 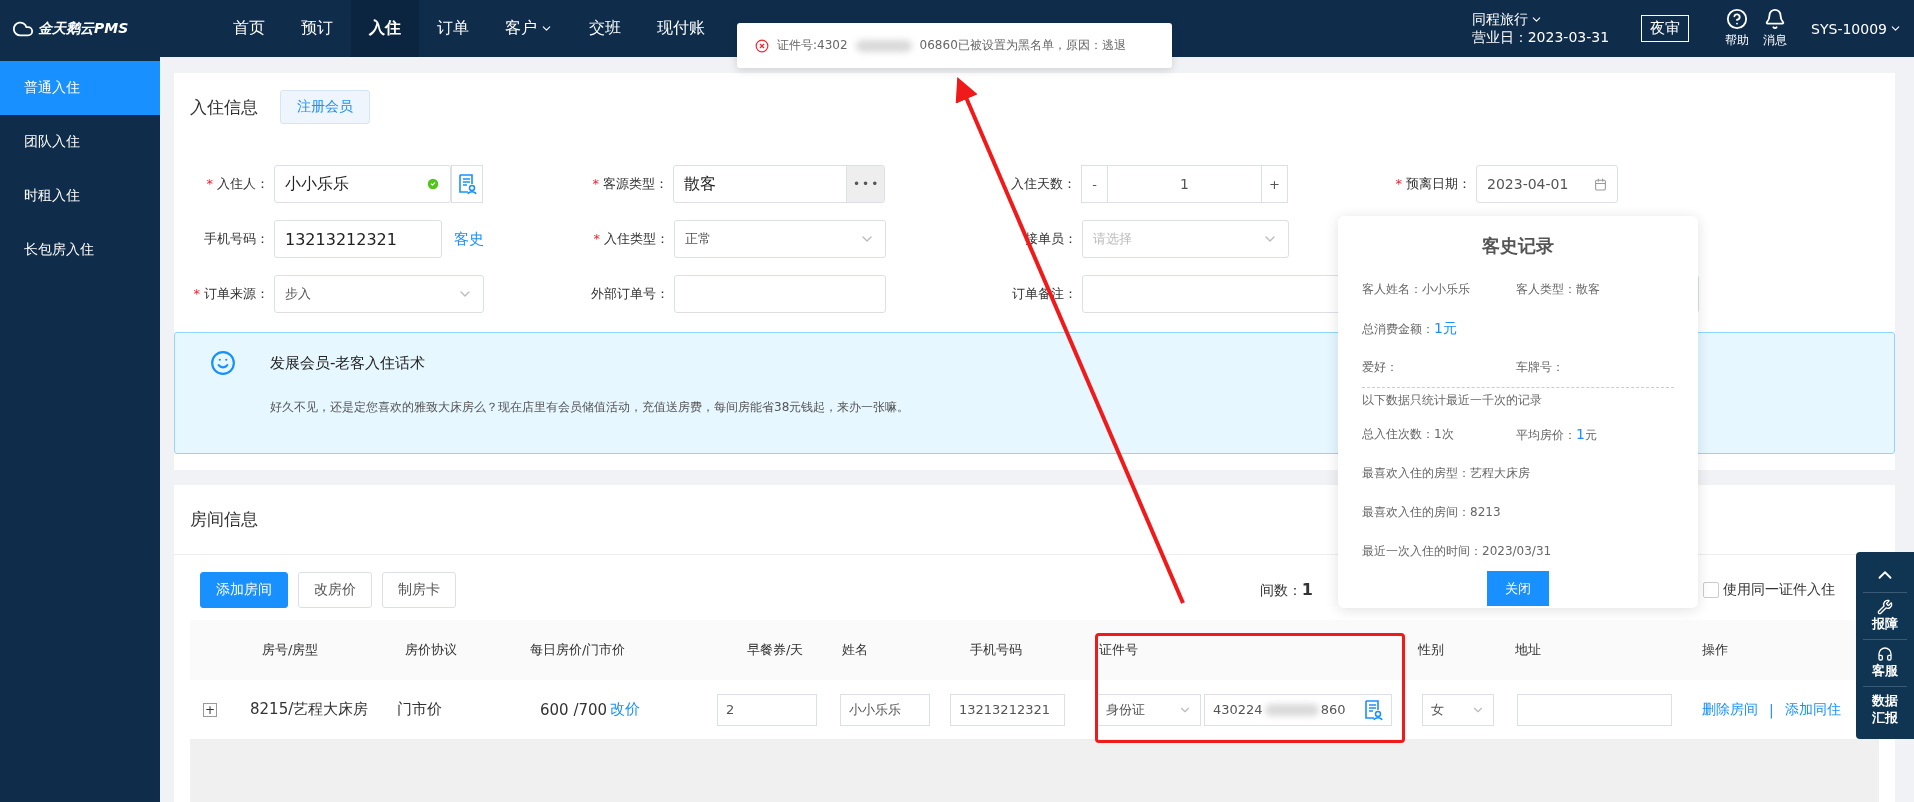 I want to click on help-button: 帮助, so click(x=1737, y=28).